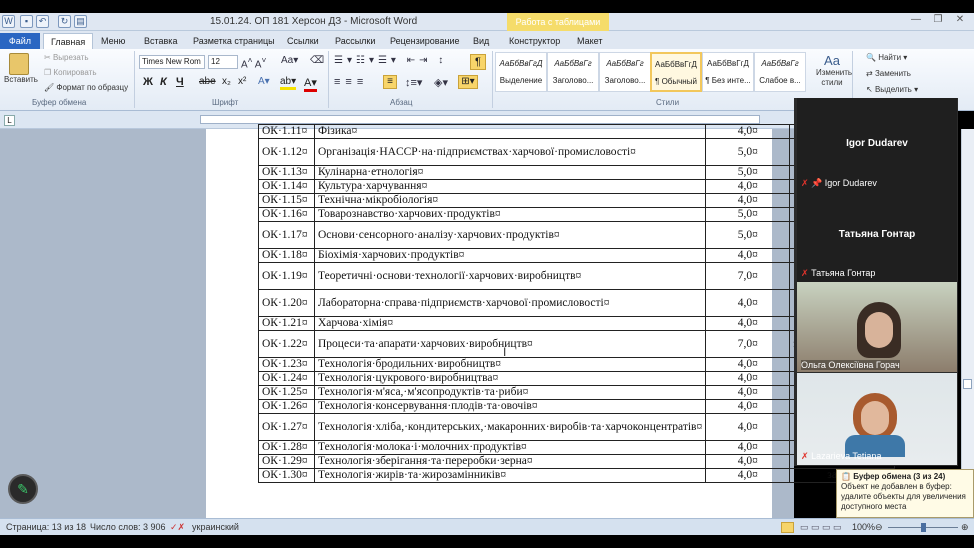 The width and height of the screenshot is (974, 548). Describe the element at coordinates (960, 21) in the screenshot. I see `close-icon: ✕` at that location.